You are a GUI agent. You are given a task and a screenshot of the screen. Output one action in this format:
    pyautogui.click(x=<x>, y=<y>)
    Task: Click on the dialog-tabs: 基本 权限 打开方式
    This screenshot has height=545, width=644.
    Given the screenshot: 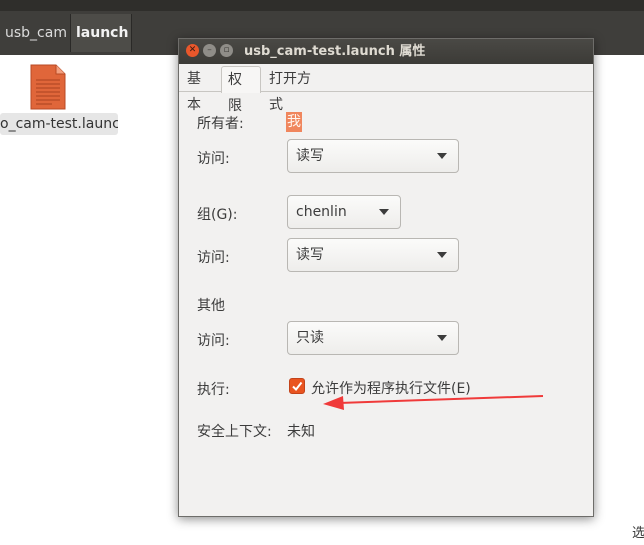 What is the action you would take?
    pyautogui.click(x=386, y=89)
    